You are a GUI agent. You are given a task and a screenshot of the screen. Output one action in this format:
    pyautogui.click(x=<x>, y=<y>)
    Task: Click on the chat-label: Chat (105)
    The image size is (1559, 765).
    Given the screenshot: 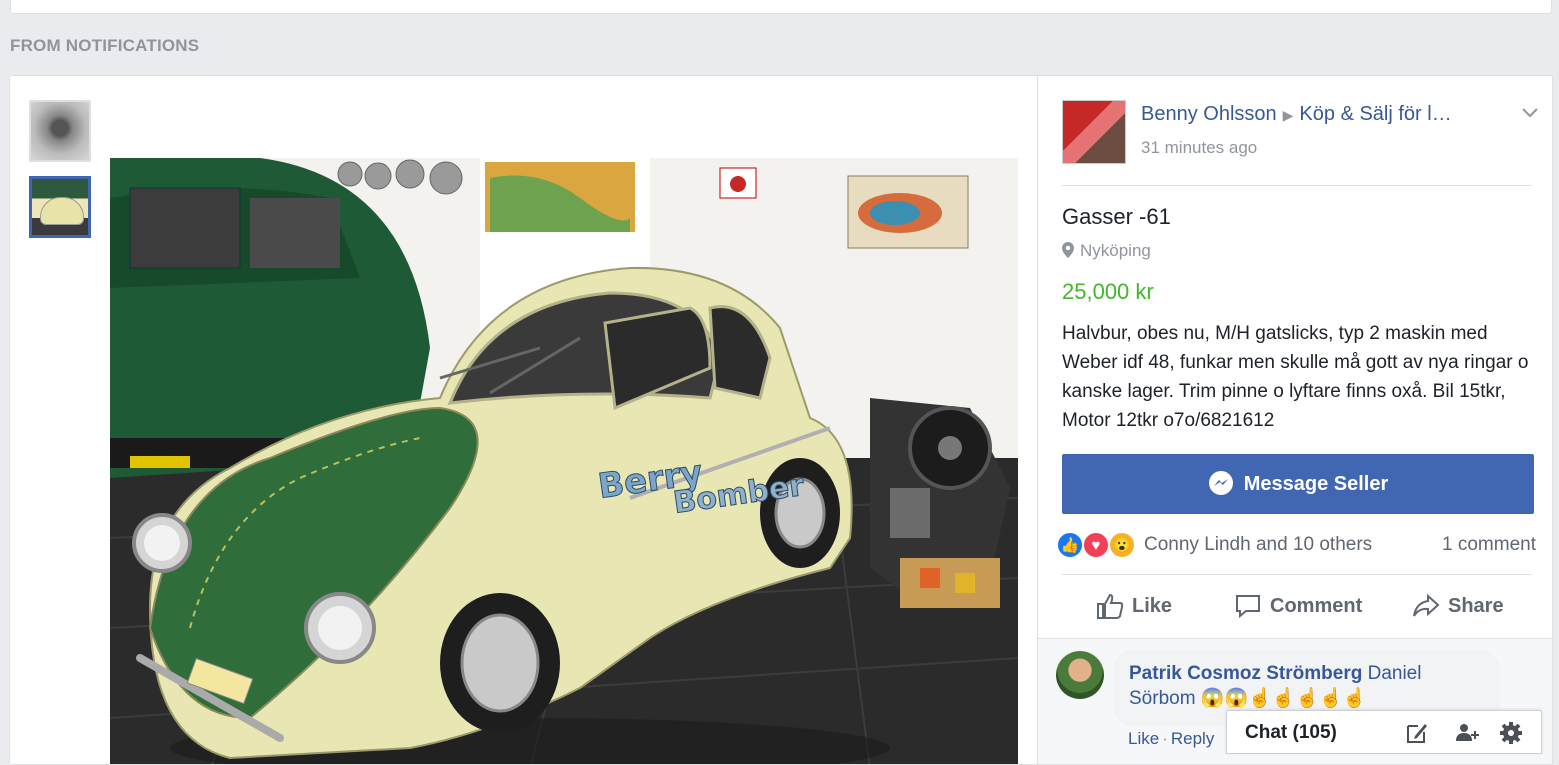 What is the action you would take?
    pyautogui.click(x=1291, y=732)
    